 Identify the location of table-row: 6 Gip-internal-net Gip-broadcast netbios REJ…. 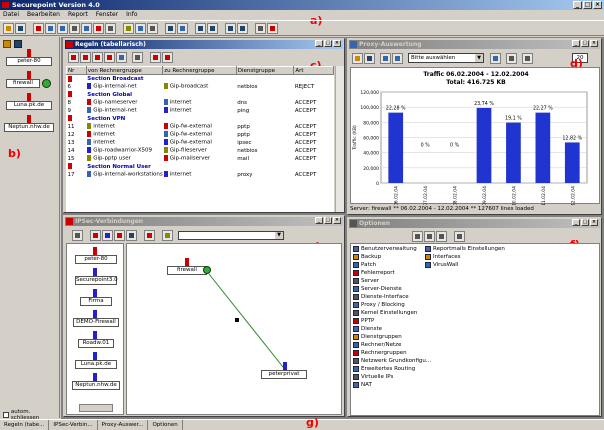
(200, 86).